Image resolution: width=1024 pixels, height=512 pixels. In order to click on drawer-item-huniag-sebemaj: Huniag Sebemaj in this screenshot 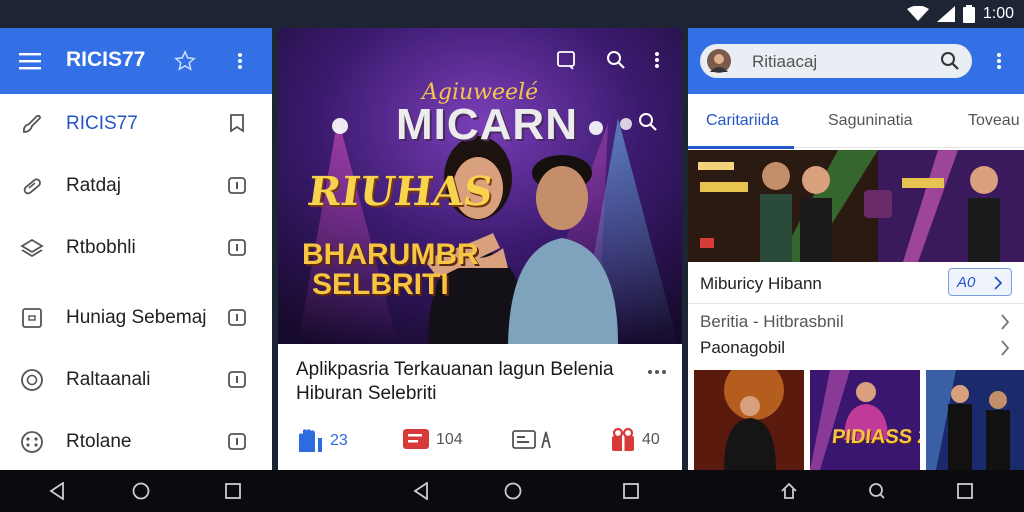, I will do `click(136, 318)`.